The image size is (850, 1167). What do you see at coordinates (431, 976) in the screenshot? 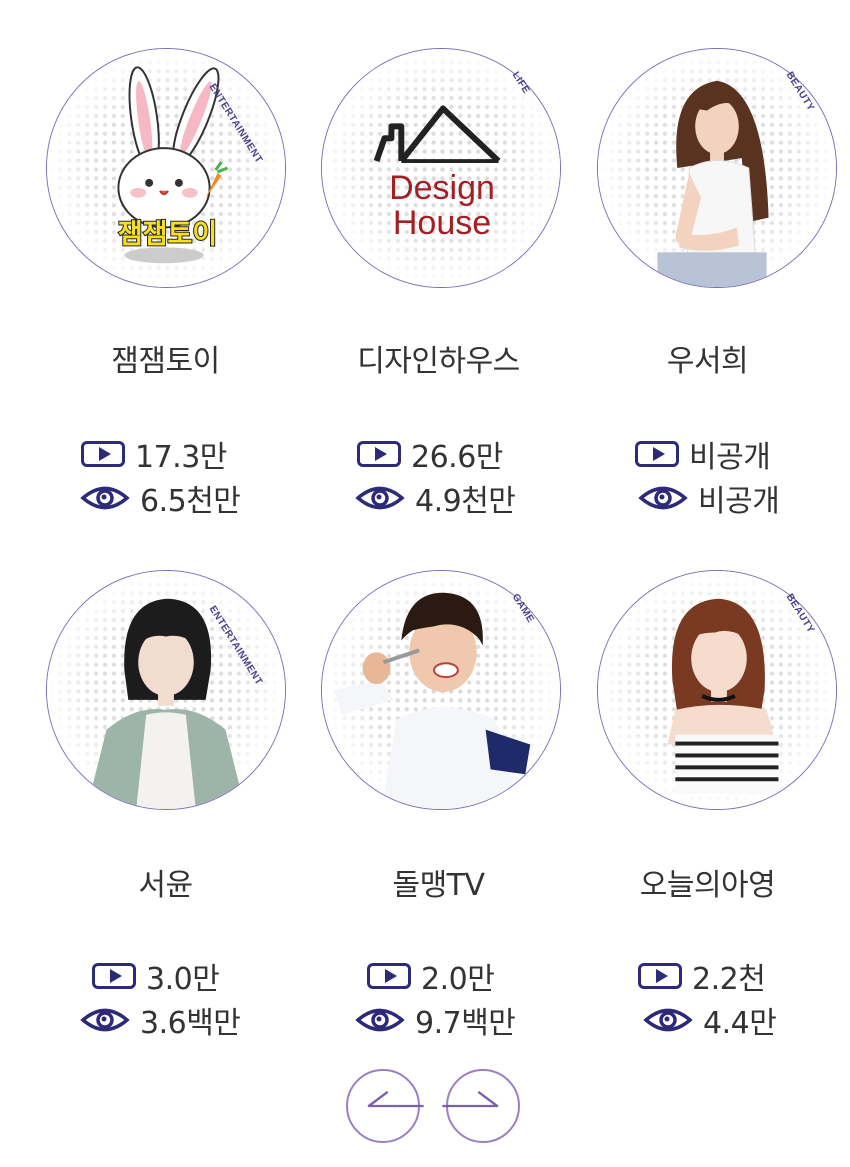
I see `video-count: 2.0만` at bounding box center [431, 976].